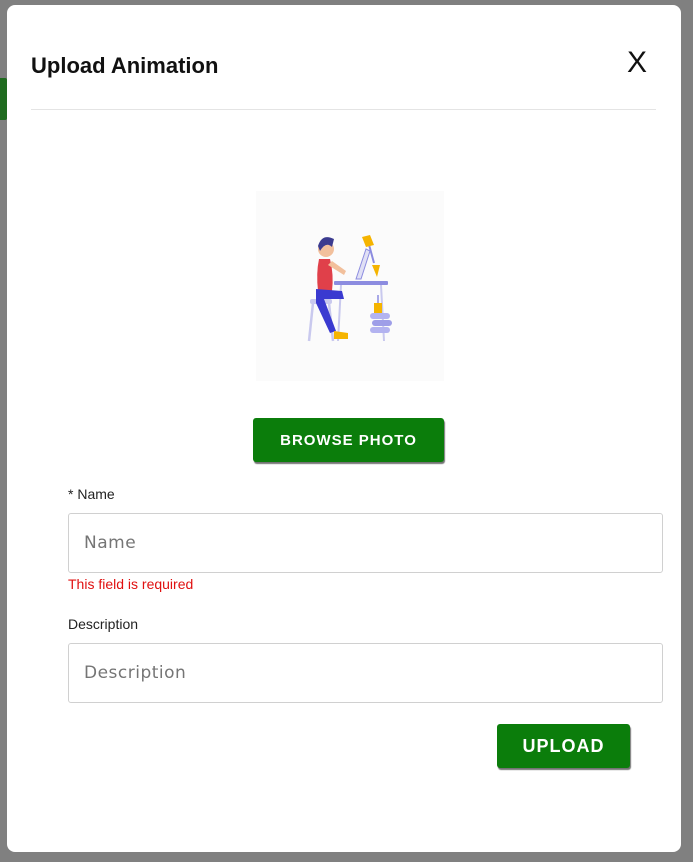 The width and height of the screenshot is (693, 862). Describe the element at coordinates (637, 63) in the screenshot. I see `close-button: X` at that location.